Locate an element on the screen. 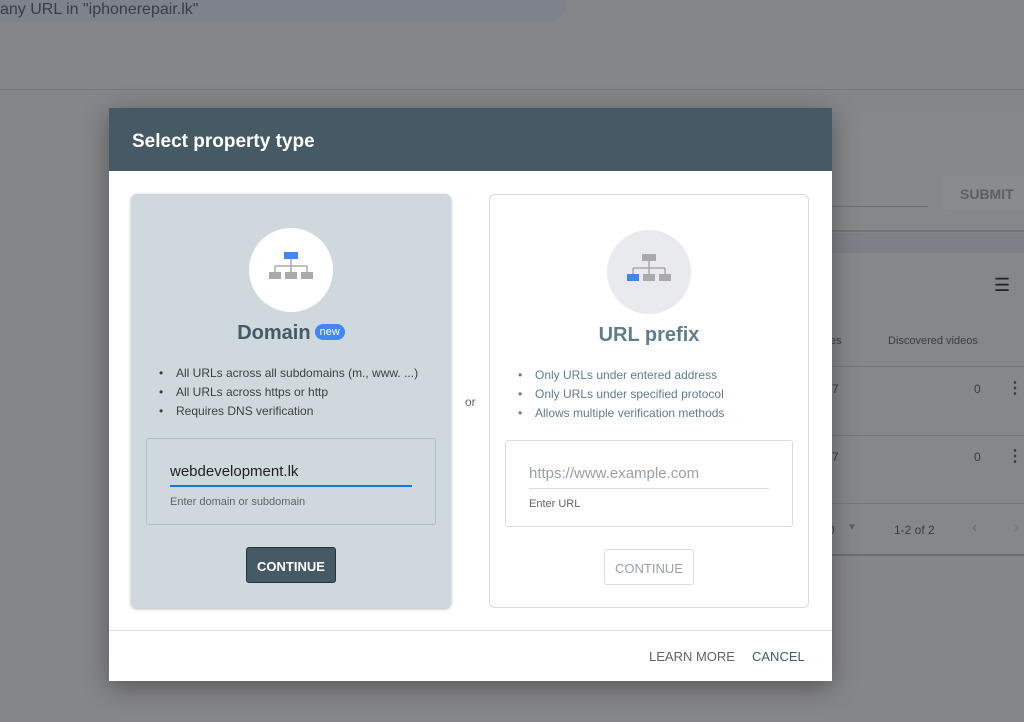 The image size is (1024, 722). url-prefix-icon-circle is located at coordinates (649, 272).